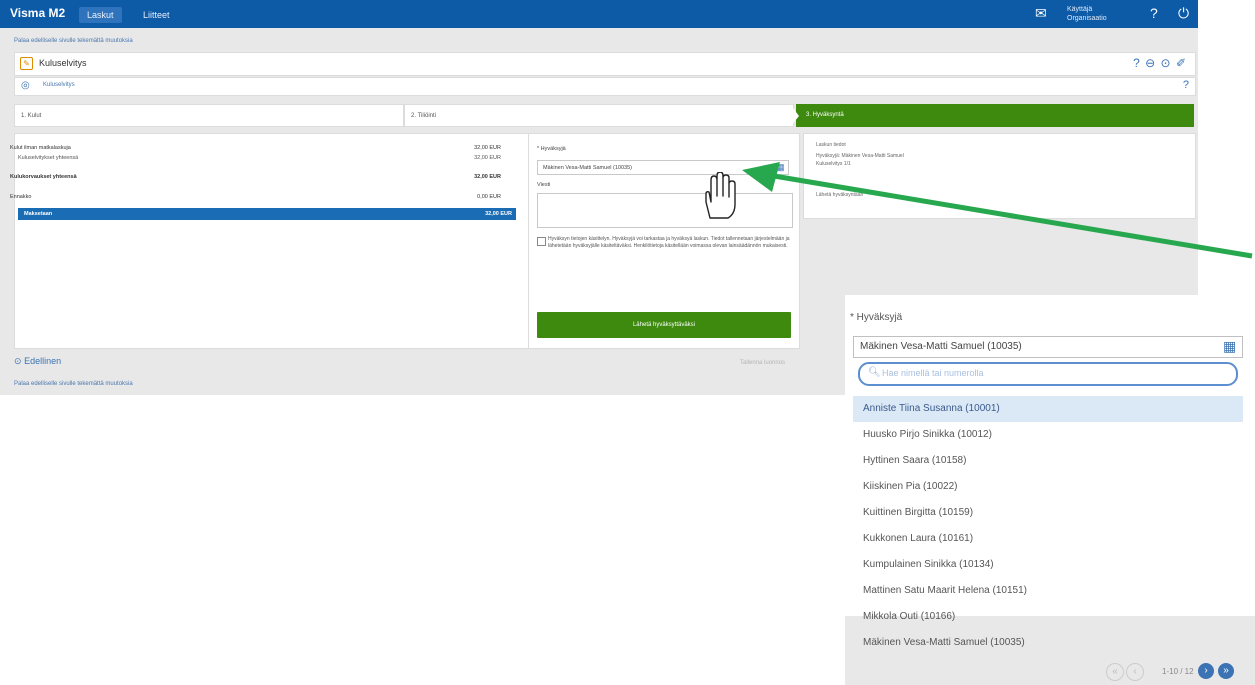 The width and height of the screenshot is (1255, 685). I want to click on approver-label: * Hyväksyjä, so click(551, 149).